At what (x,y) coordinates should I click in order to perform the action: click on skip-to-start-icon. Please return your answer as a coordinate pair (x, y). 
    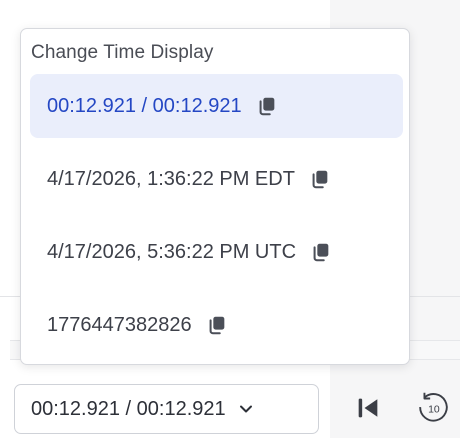
    Looking at the image, I should click on (368, 408).